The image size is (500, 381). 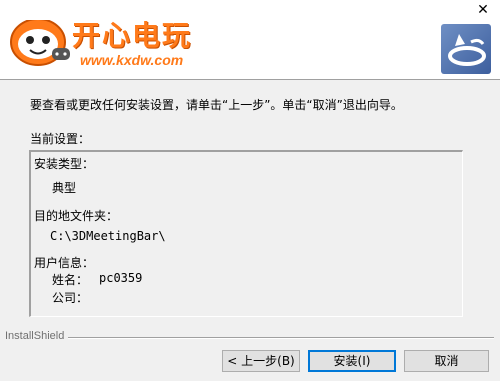 What do you see at coordinates (108, 236) in the screenshot?
I see `destination-value: C:\3DMeetingBar\` at bounding box center [108, 236].